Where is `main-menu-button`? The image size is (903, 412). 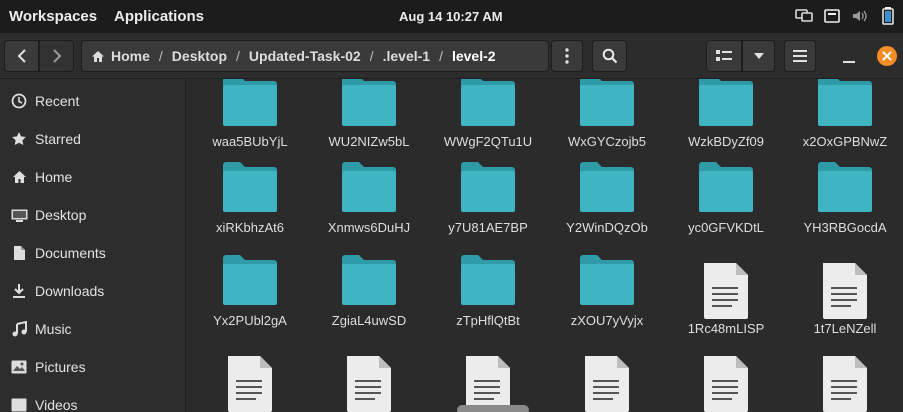
main-menu-button is located at coordinates (800, 56).